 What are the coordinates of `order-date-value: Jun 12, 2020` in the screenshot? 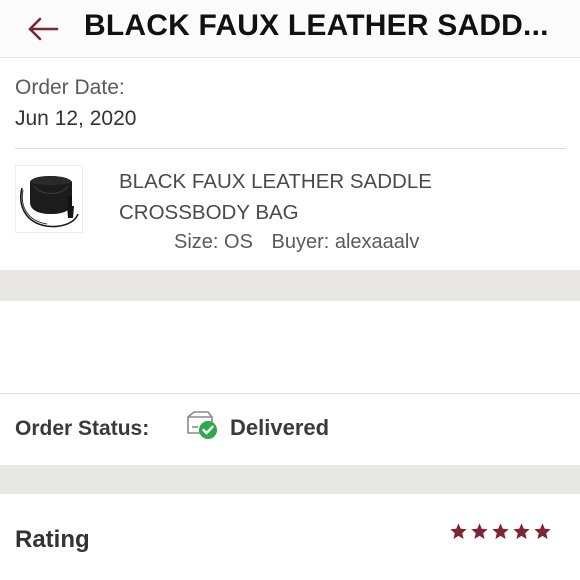 It's located at (76, 118).